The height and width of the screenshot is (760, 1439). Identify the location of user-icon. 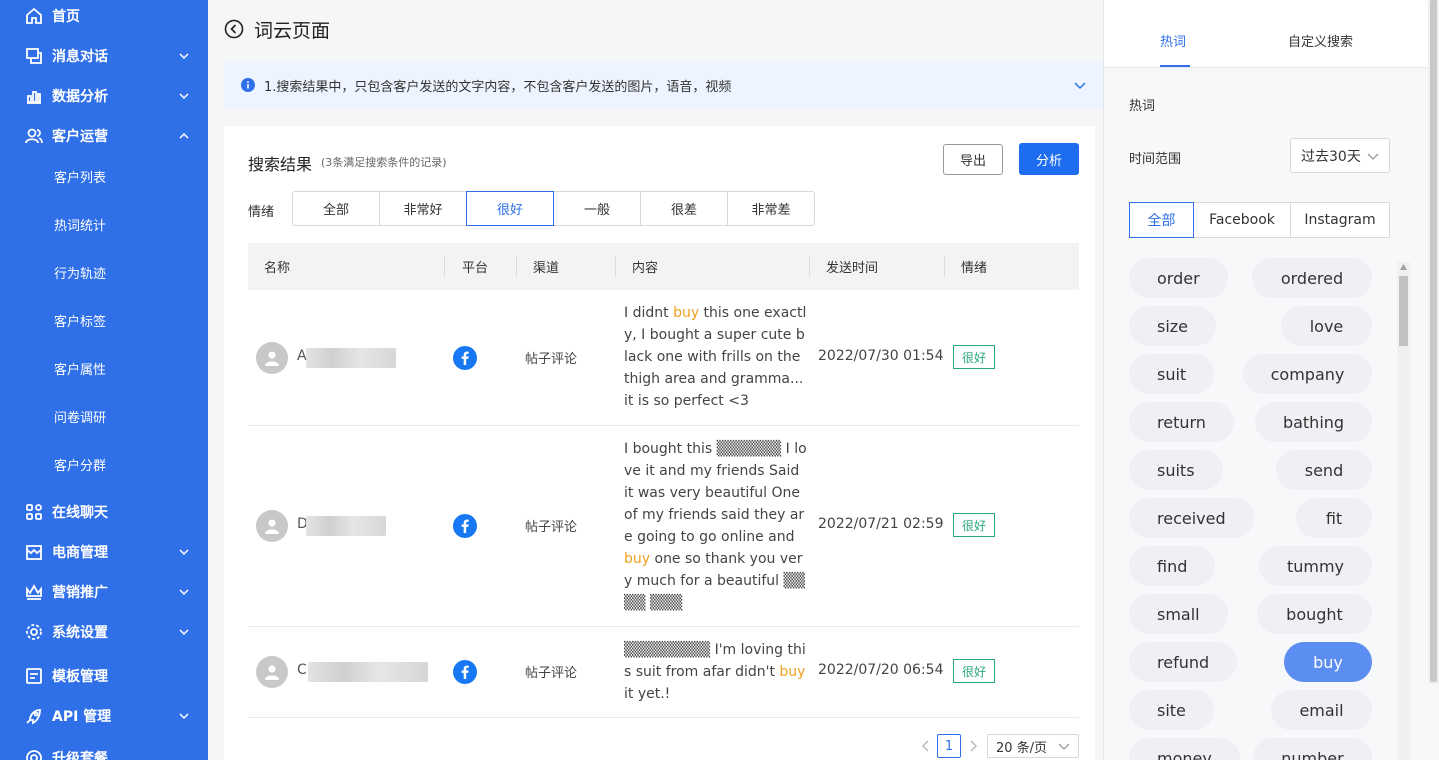
(272, 358).